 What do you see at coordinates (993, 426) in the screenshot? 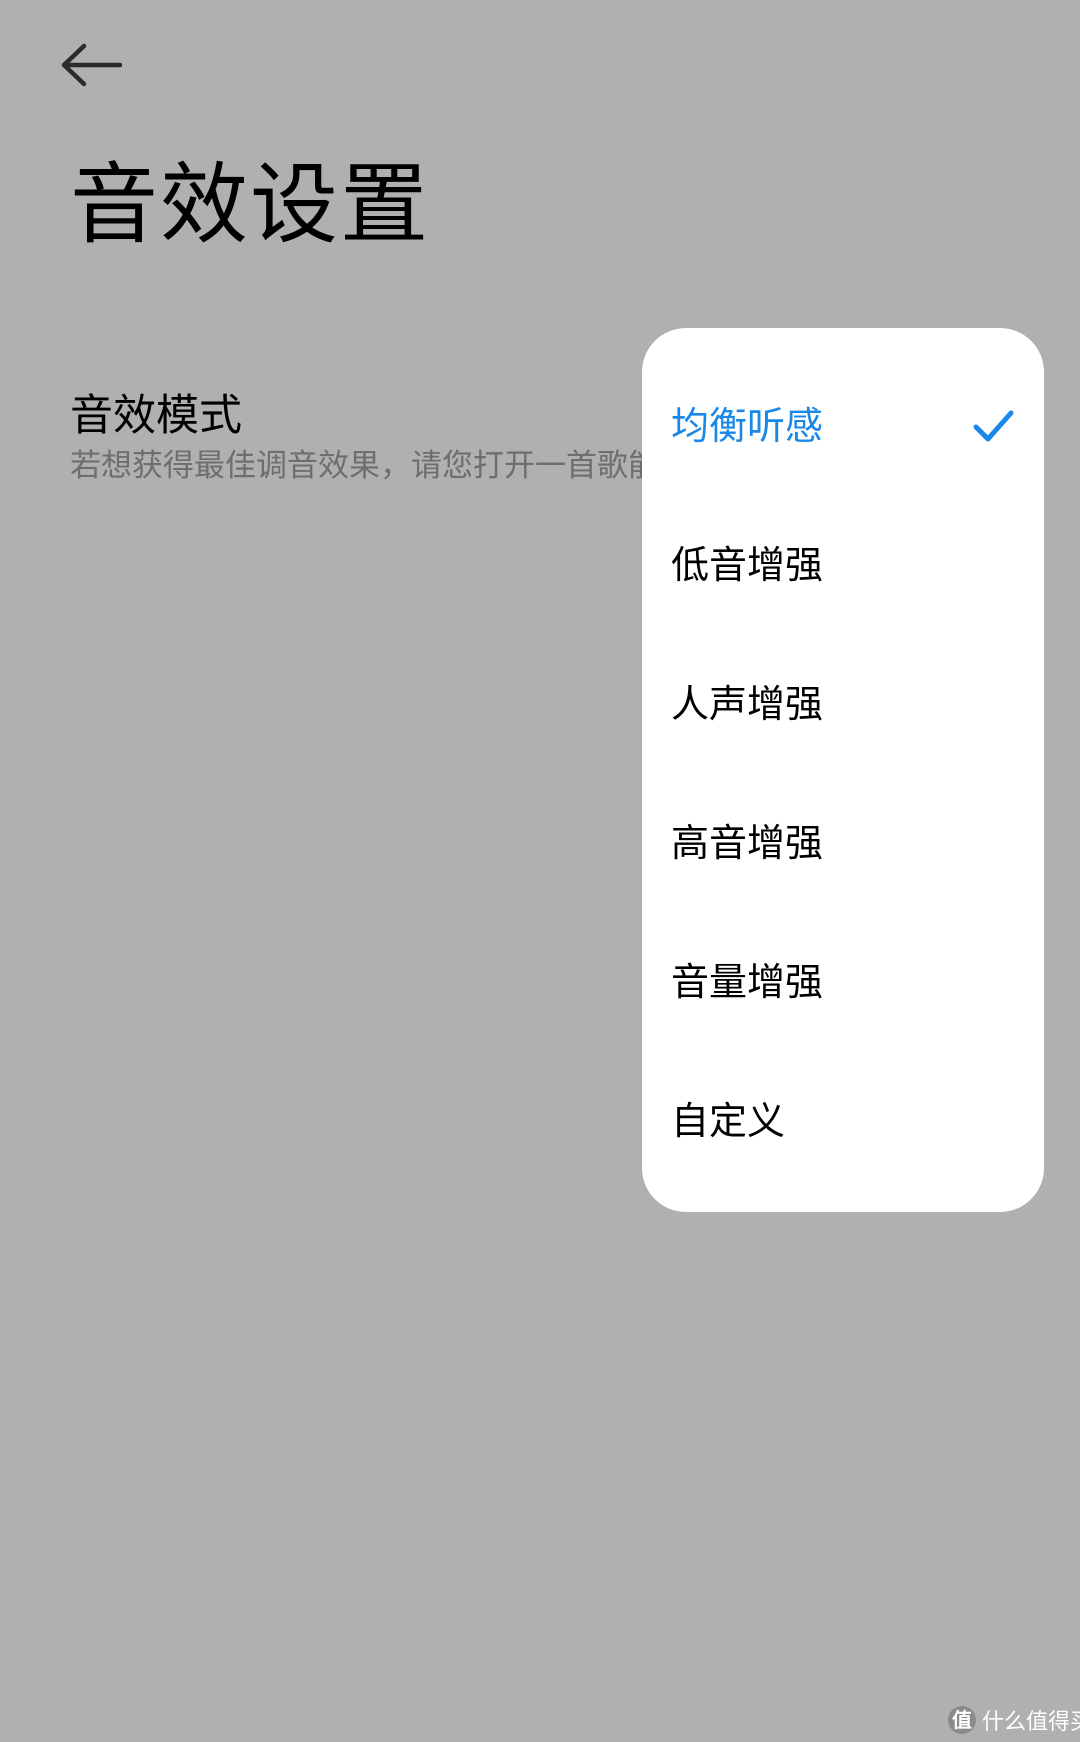
I see `check-icon` at bounding box center [993, 426].